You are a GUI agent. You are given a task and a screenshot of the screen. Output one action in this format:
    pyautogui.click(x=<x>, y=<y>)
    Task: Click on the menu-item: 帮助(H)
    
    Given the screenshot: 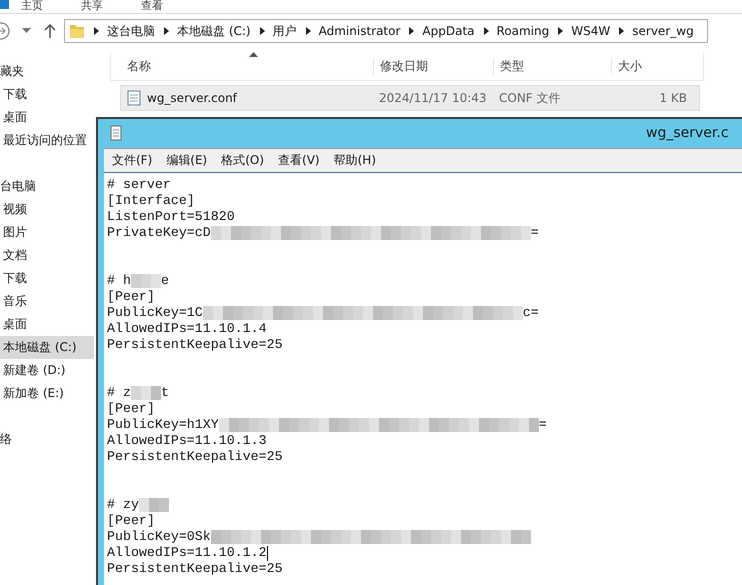 What is the action you would take?
    pyautogui.click(x=354, y=160)
    